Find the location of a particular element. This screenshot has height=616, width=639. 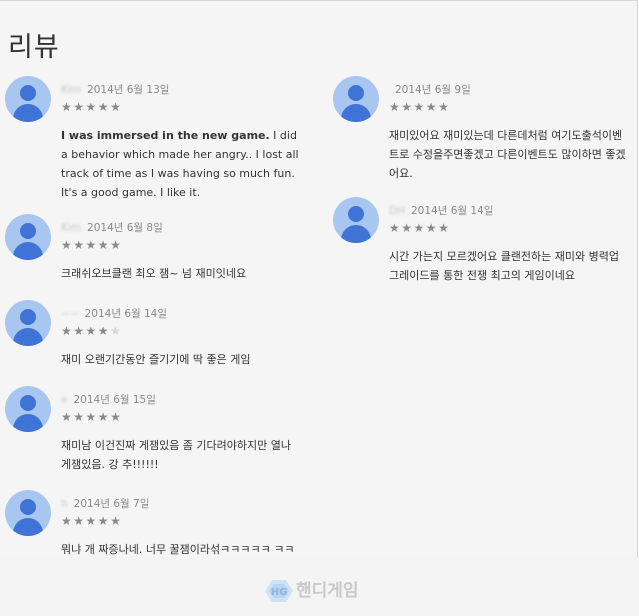

svg-text: HG is located at coordinates (279, 592).